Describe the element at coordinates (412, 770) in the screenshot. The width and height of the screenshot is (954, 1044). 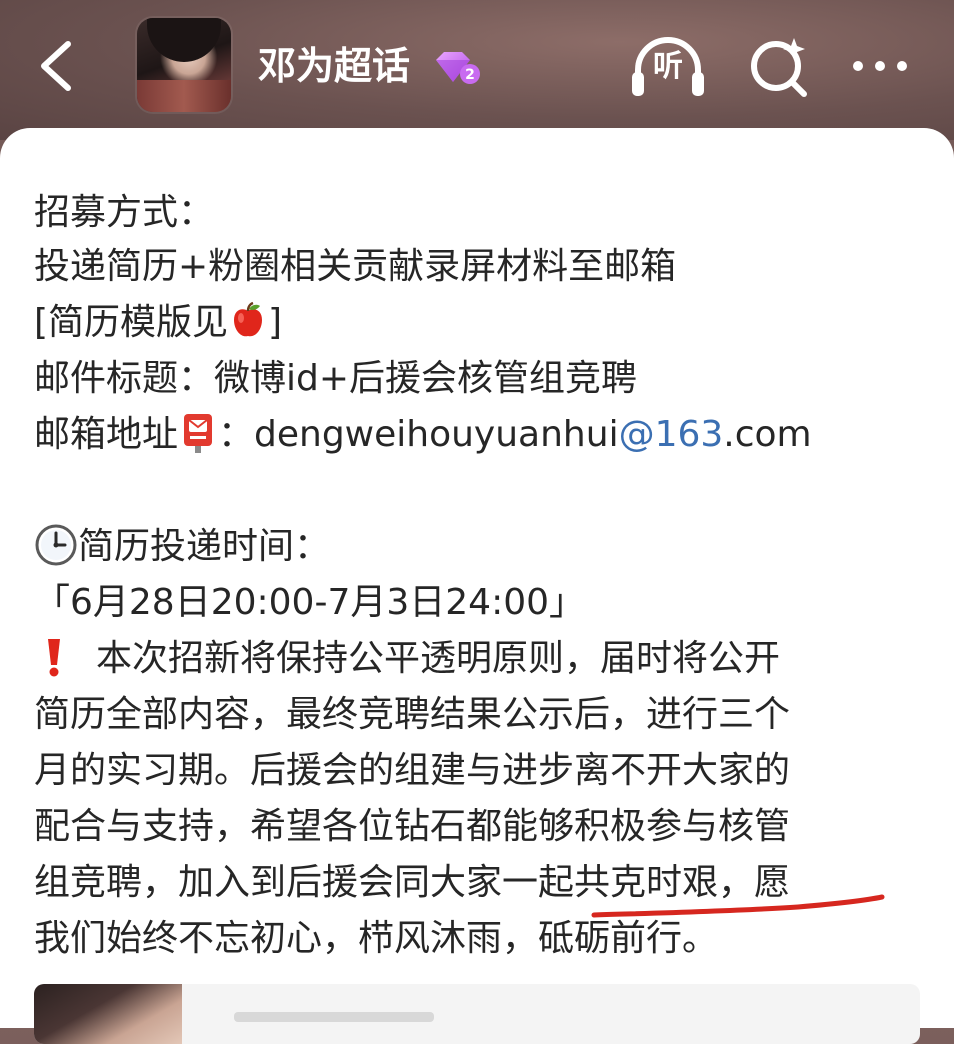
I see `post-line: 月的实习期。后援会的组建与进步离不开大家的` at that location.